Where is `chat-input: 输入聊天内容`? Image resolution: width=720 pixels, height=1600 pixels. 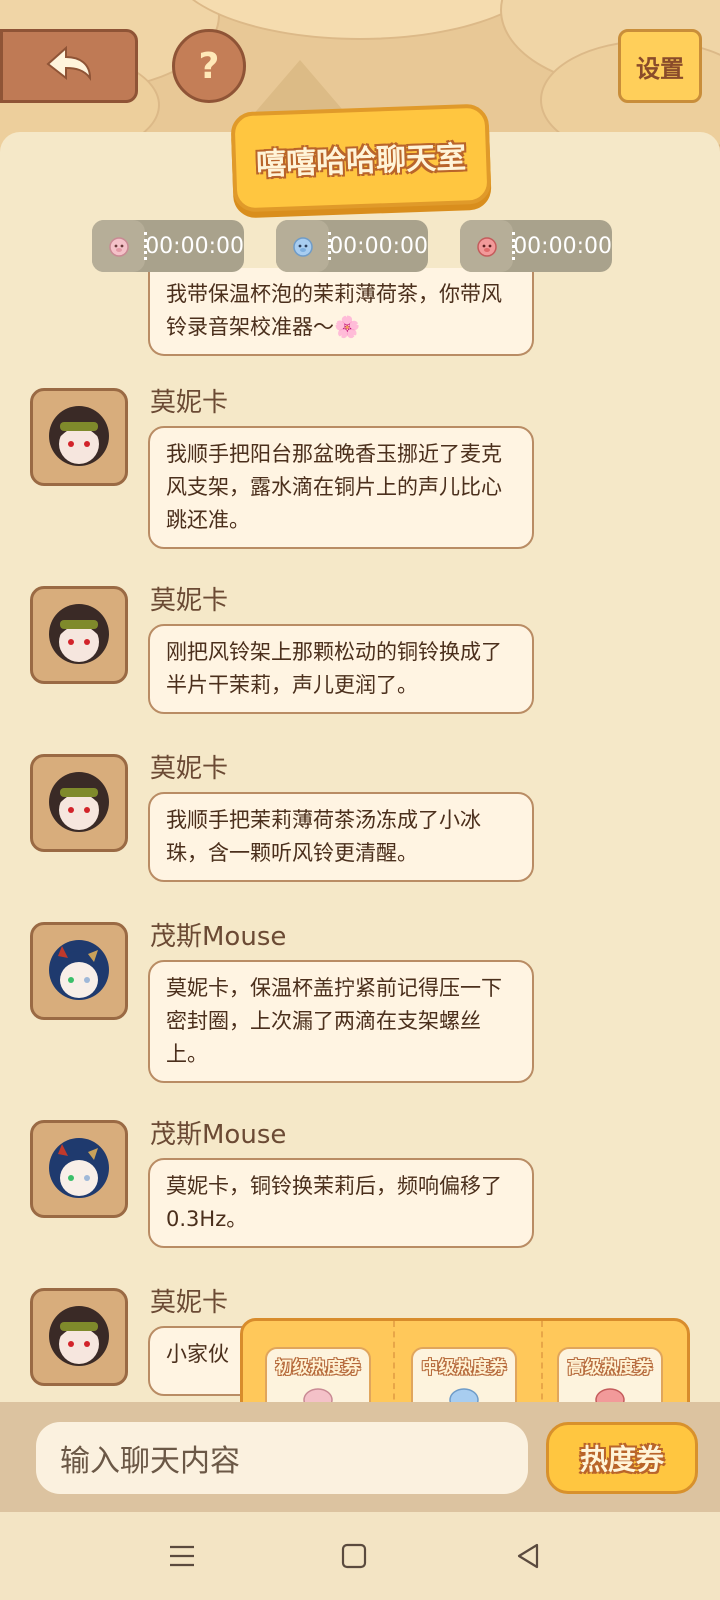 chat-input: 输入聊天内容 is located at coordinates (282, 1458).